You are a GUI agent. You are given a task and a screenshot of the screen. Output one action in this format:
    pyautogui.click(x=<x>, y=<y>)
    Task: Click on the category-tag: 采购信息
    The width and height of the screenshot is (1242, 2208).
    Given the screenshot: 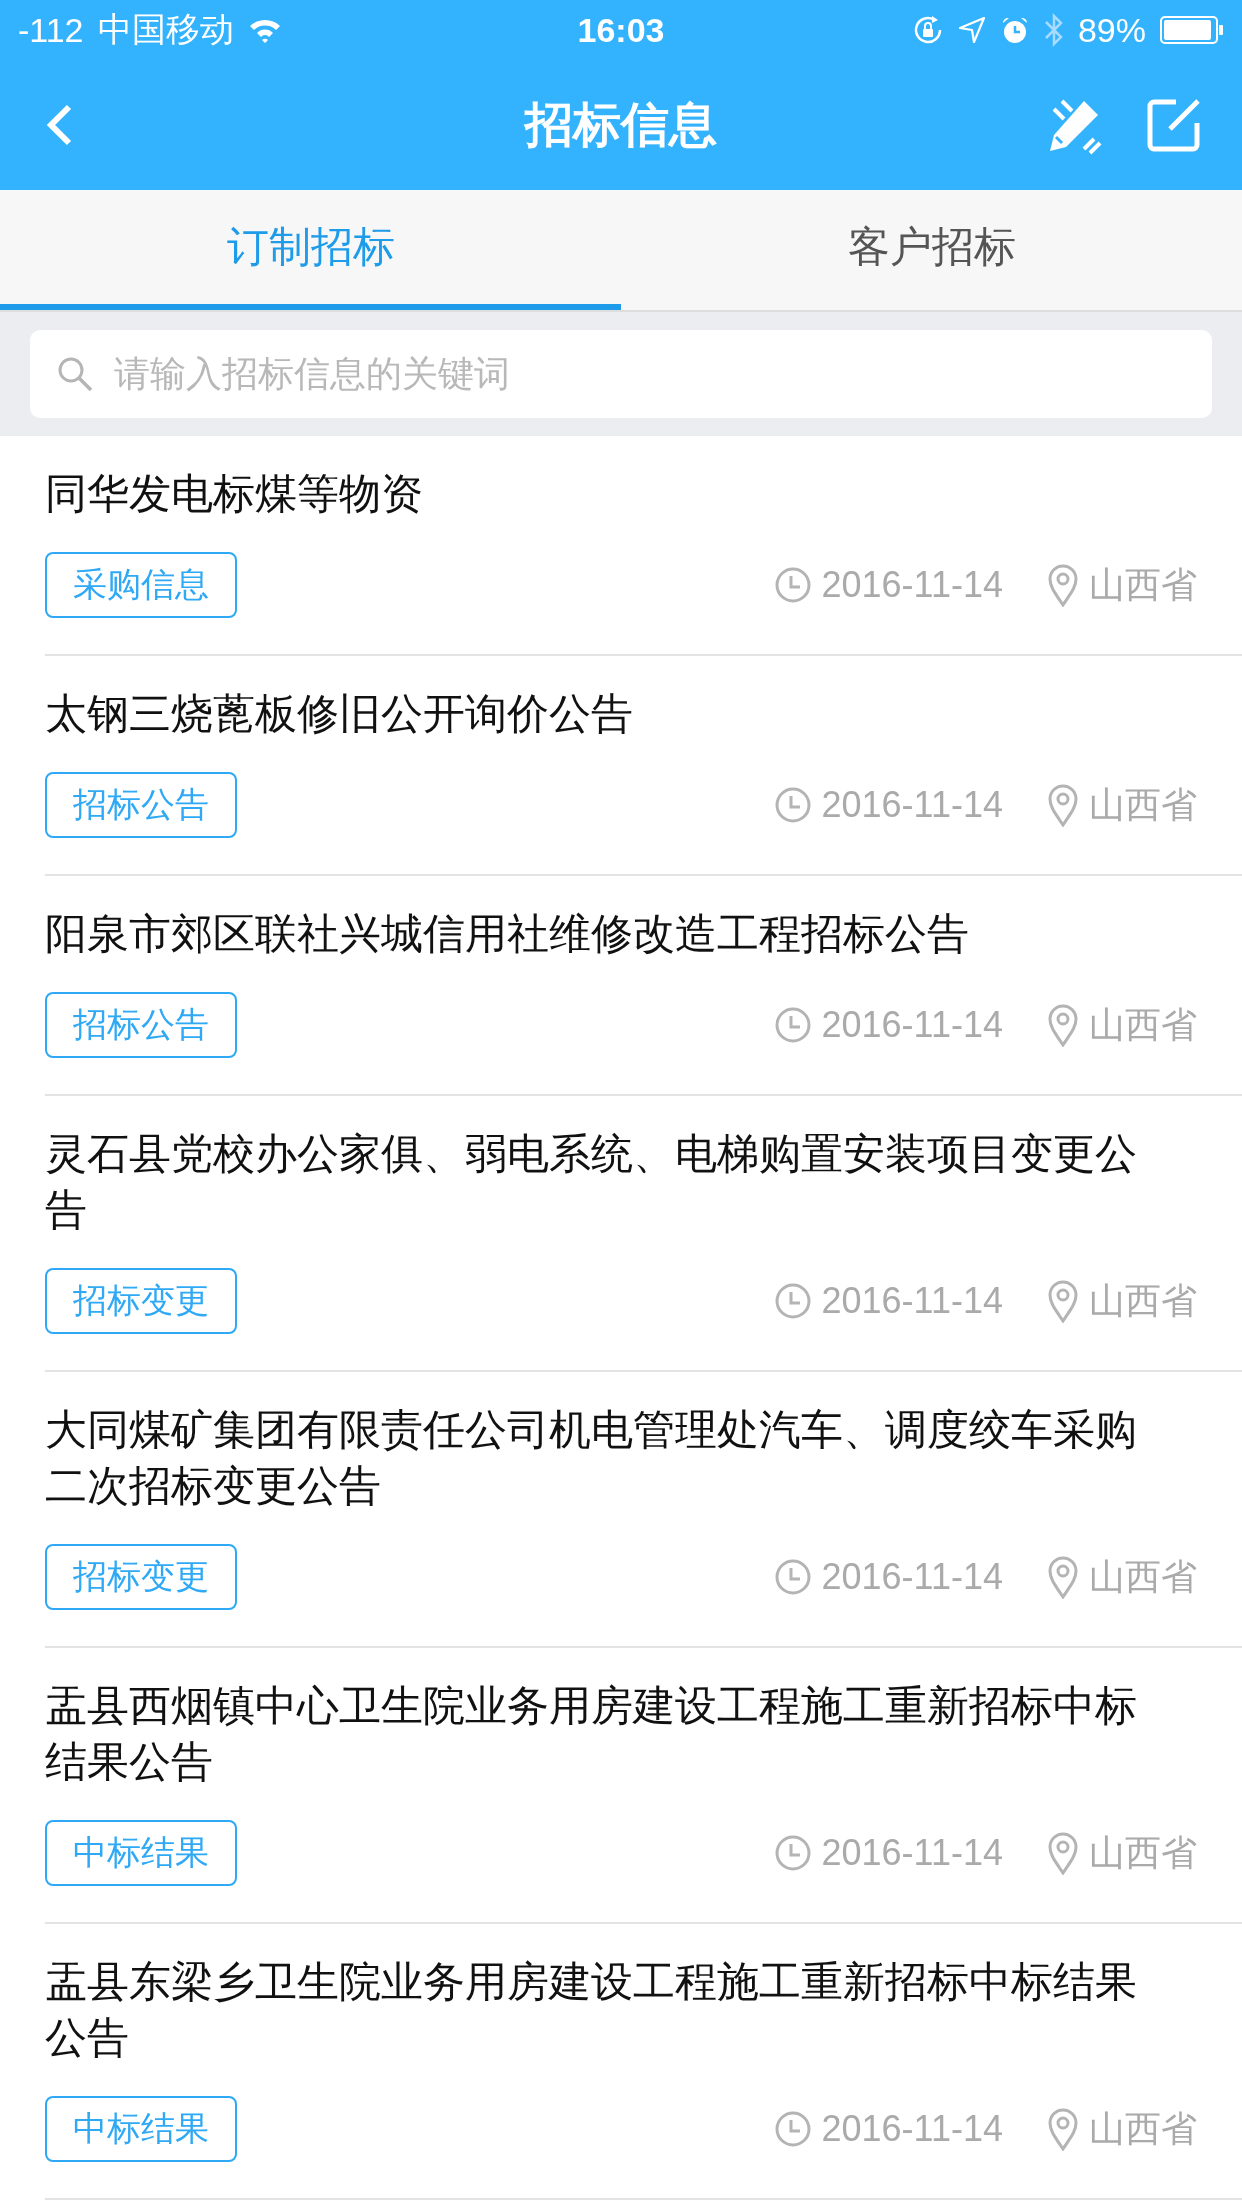 What is the action you would take?
    pyautogui.click(x=141, y=585)
    